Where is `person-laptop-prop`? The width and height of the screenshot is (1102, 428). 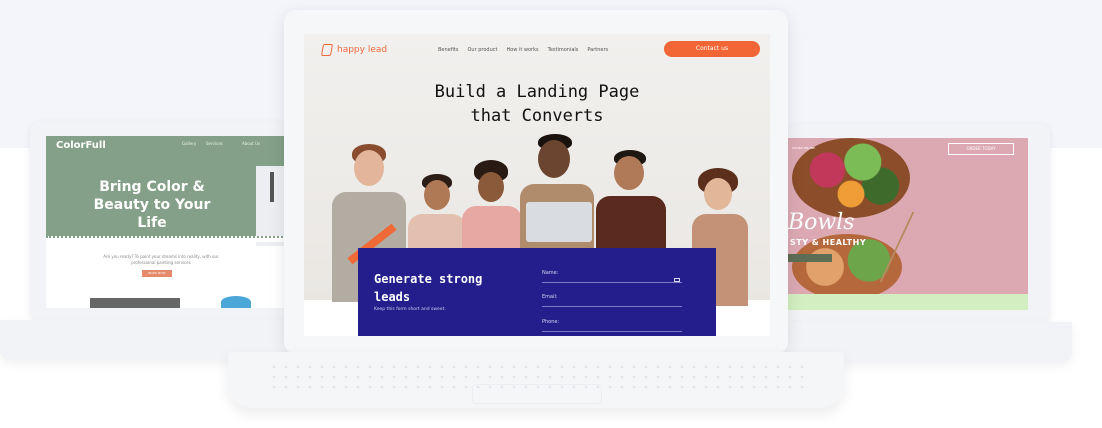 person-laptop-prop is located at coordinates (559, 222).